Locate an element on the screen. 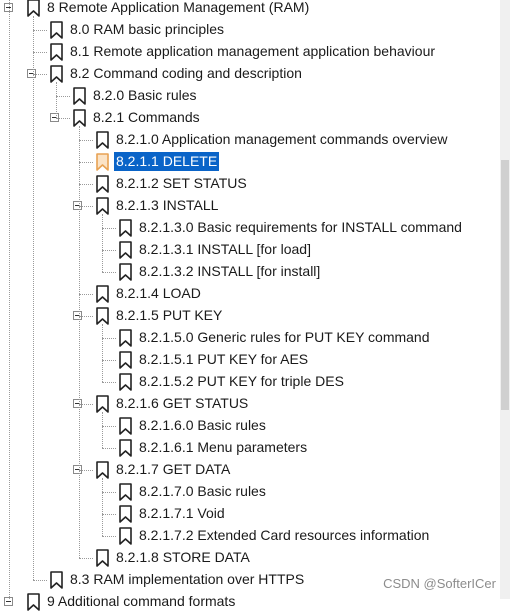 The width and height of the screenshot is (510, 614). tree-item: 8.2.1.7 GET DATA is located at coordinates (250, 470).